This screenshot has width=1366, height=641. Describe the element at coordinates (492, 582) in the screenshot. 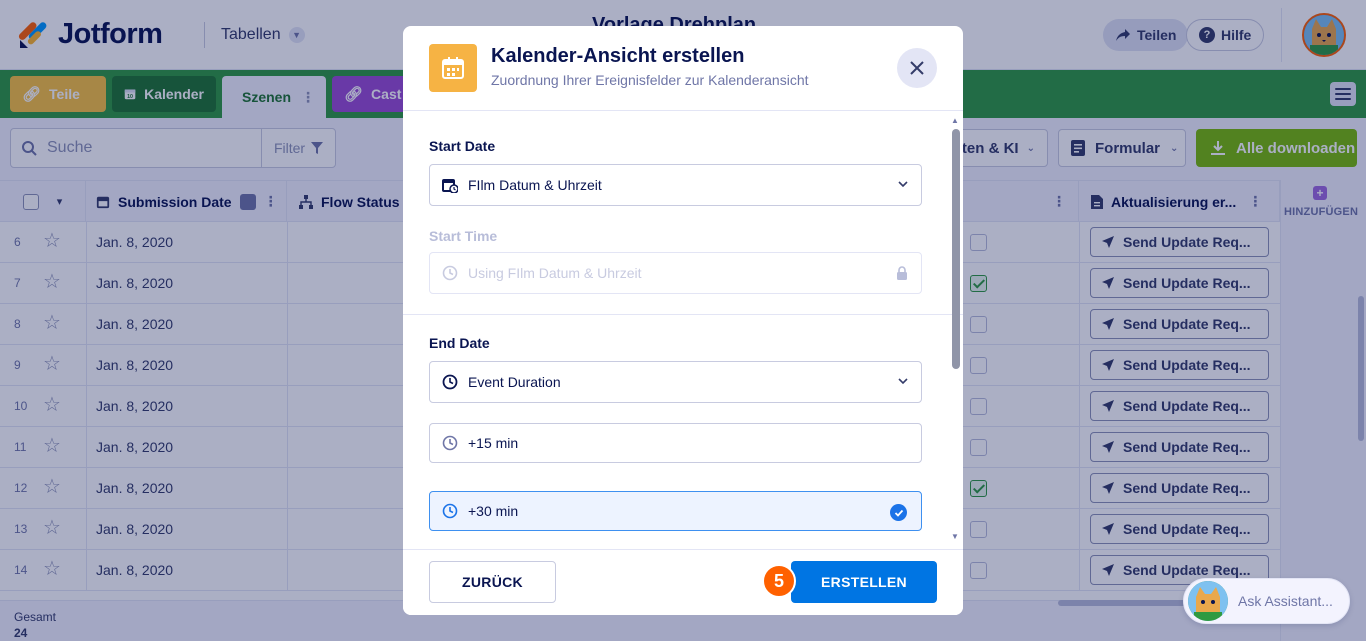

I see `back-button: ZURÜCK` at that location.